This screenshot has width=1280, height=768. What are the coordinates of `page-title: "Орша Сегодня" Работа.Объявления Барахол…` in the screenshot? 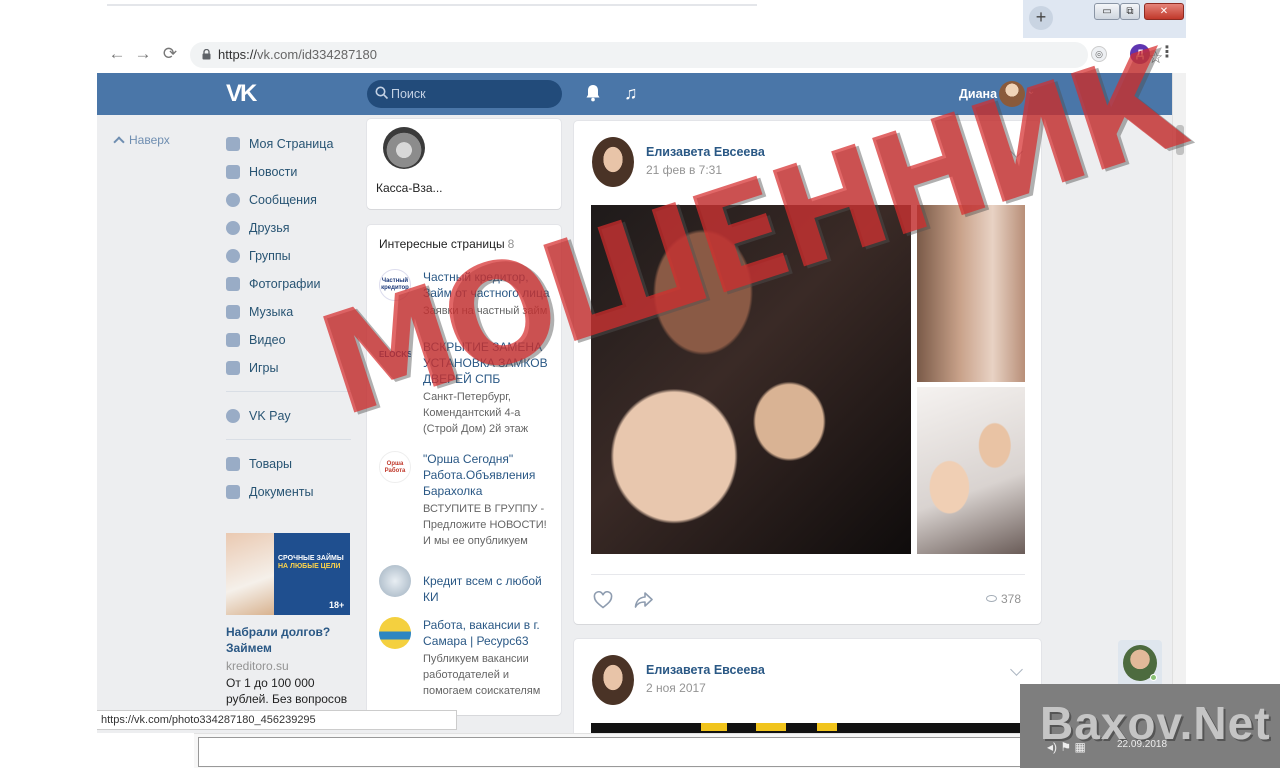 It's located at (488, 475).